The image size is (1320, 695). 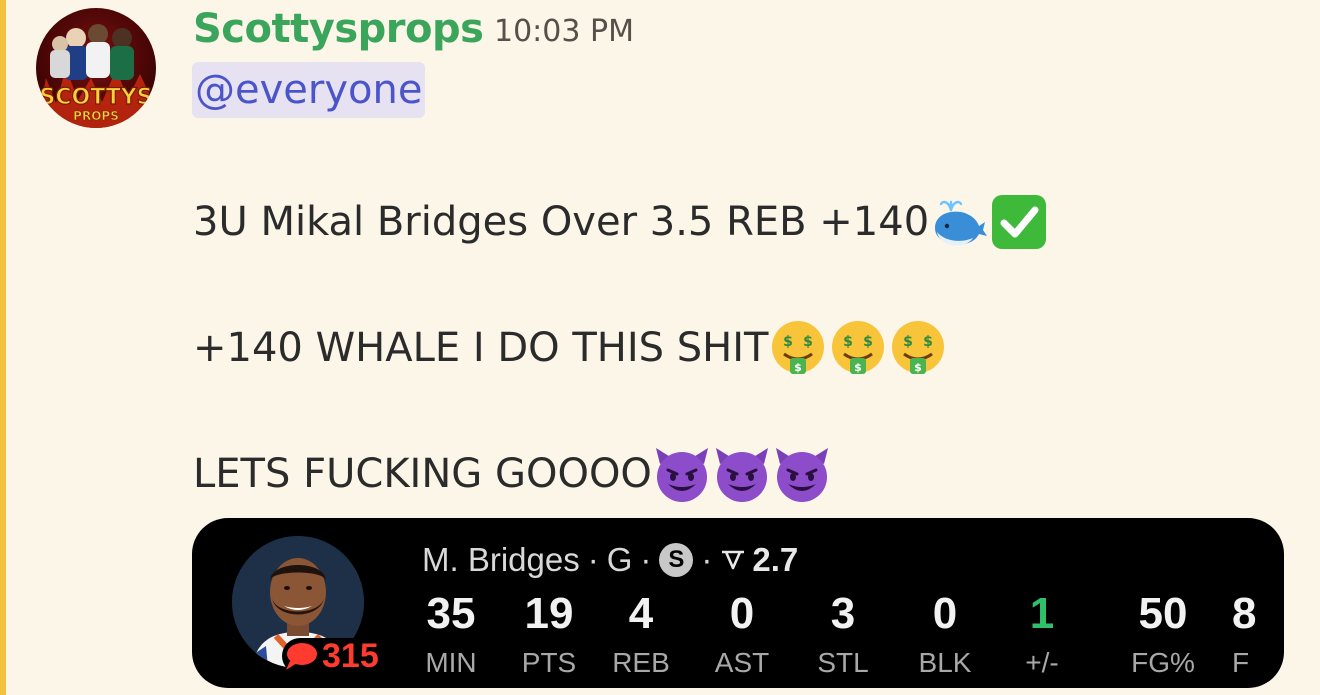 What do you see at coordinates (564, 32) in the screenshot?
I see `message-timestamp: 10:03 PM` at bounding box center [564, 32].